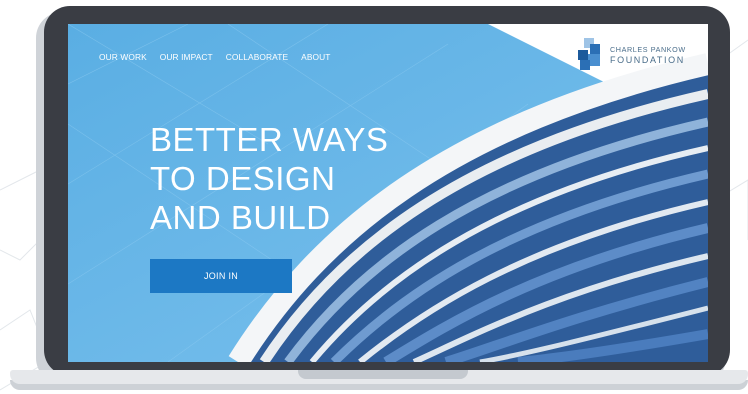 The image size is (748, 394). I want to click on laptop-base, so click(379, 381).